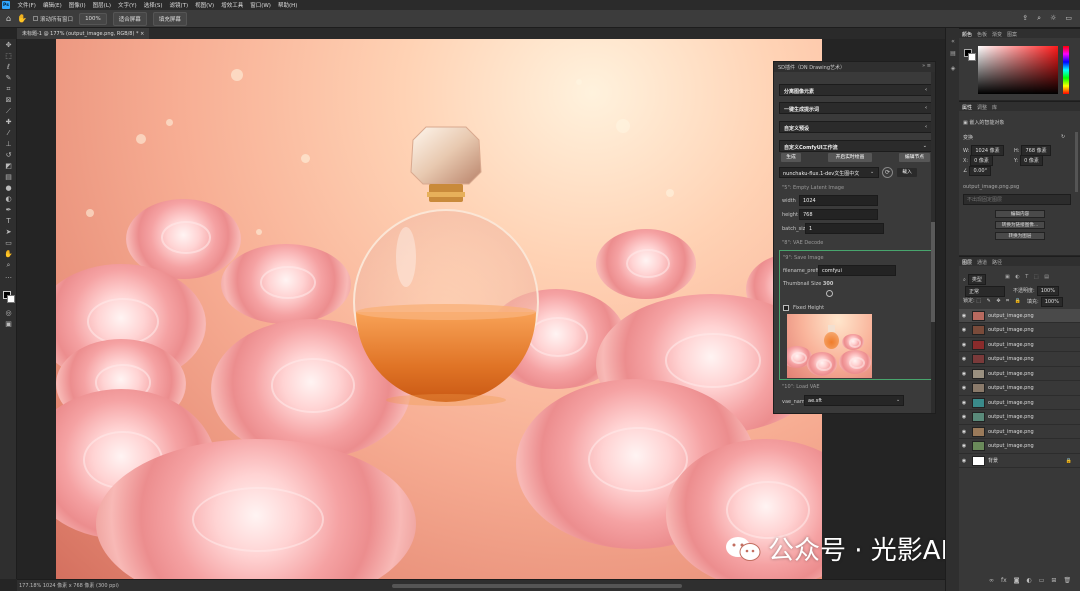 The height and width of the screenshot is (591, 1080). What do you see at coordinates (953, 69) in the screenshot?
I see `plugin-icon: ◈` at bounding box center [953, 69].